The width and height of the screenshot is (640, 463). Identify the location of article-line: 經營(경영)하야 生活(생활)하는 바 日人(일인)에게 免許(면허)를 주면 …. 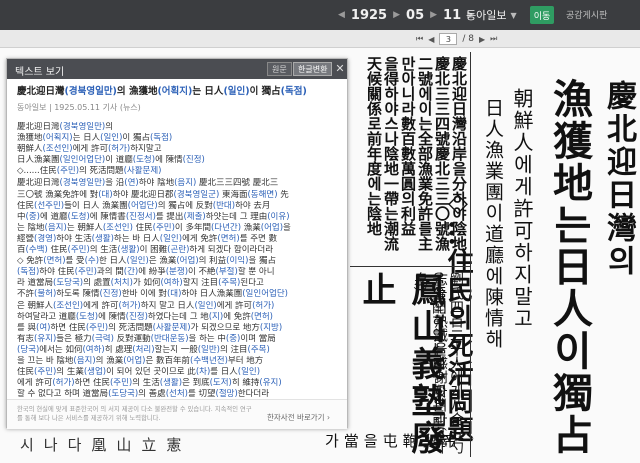
(147, 238).